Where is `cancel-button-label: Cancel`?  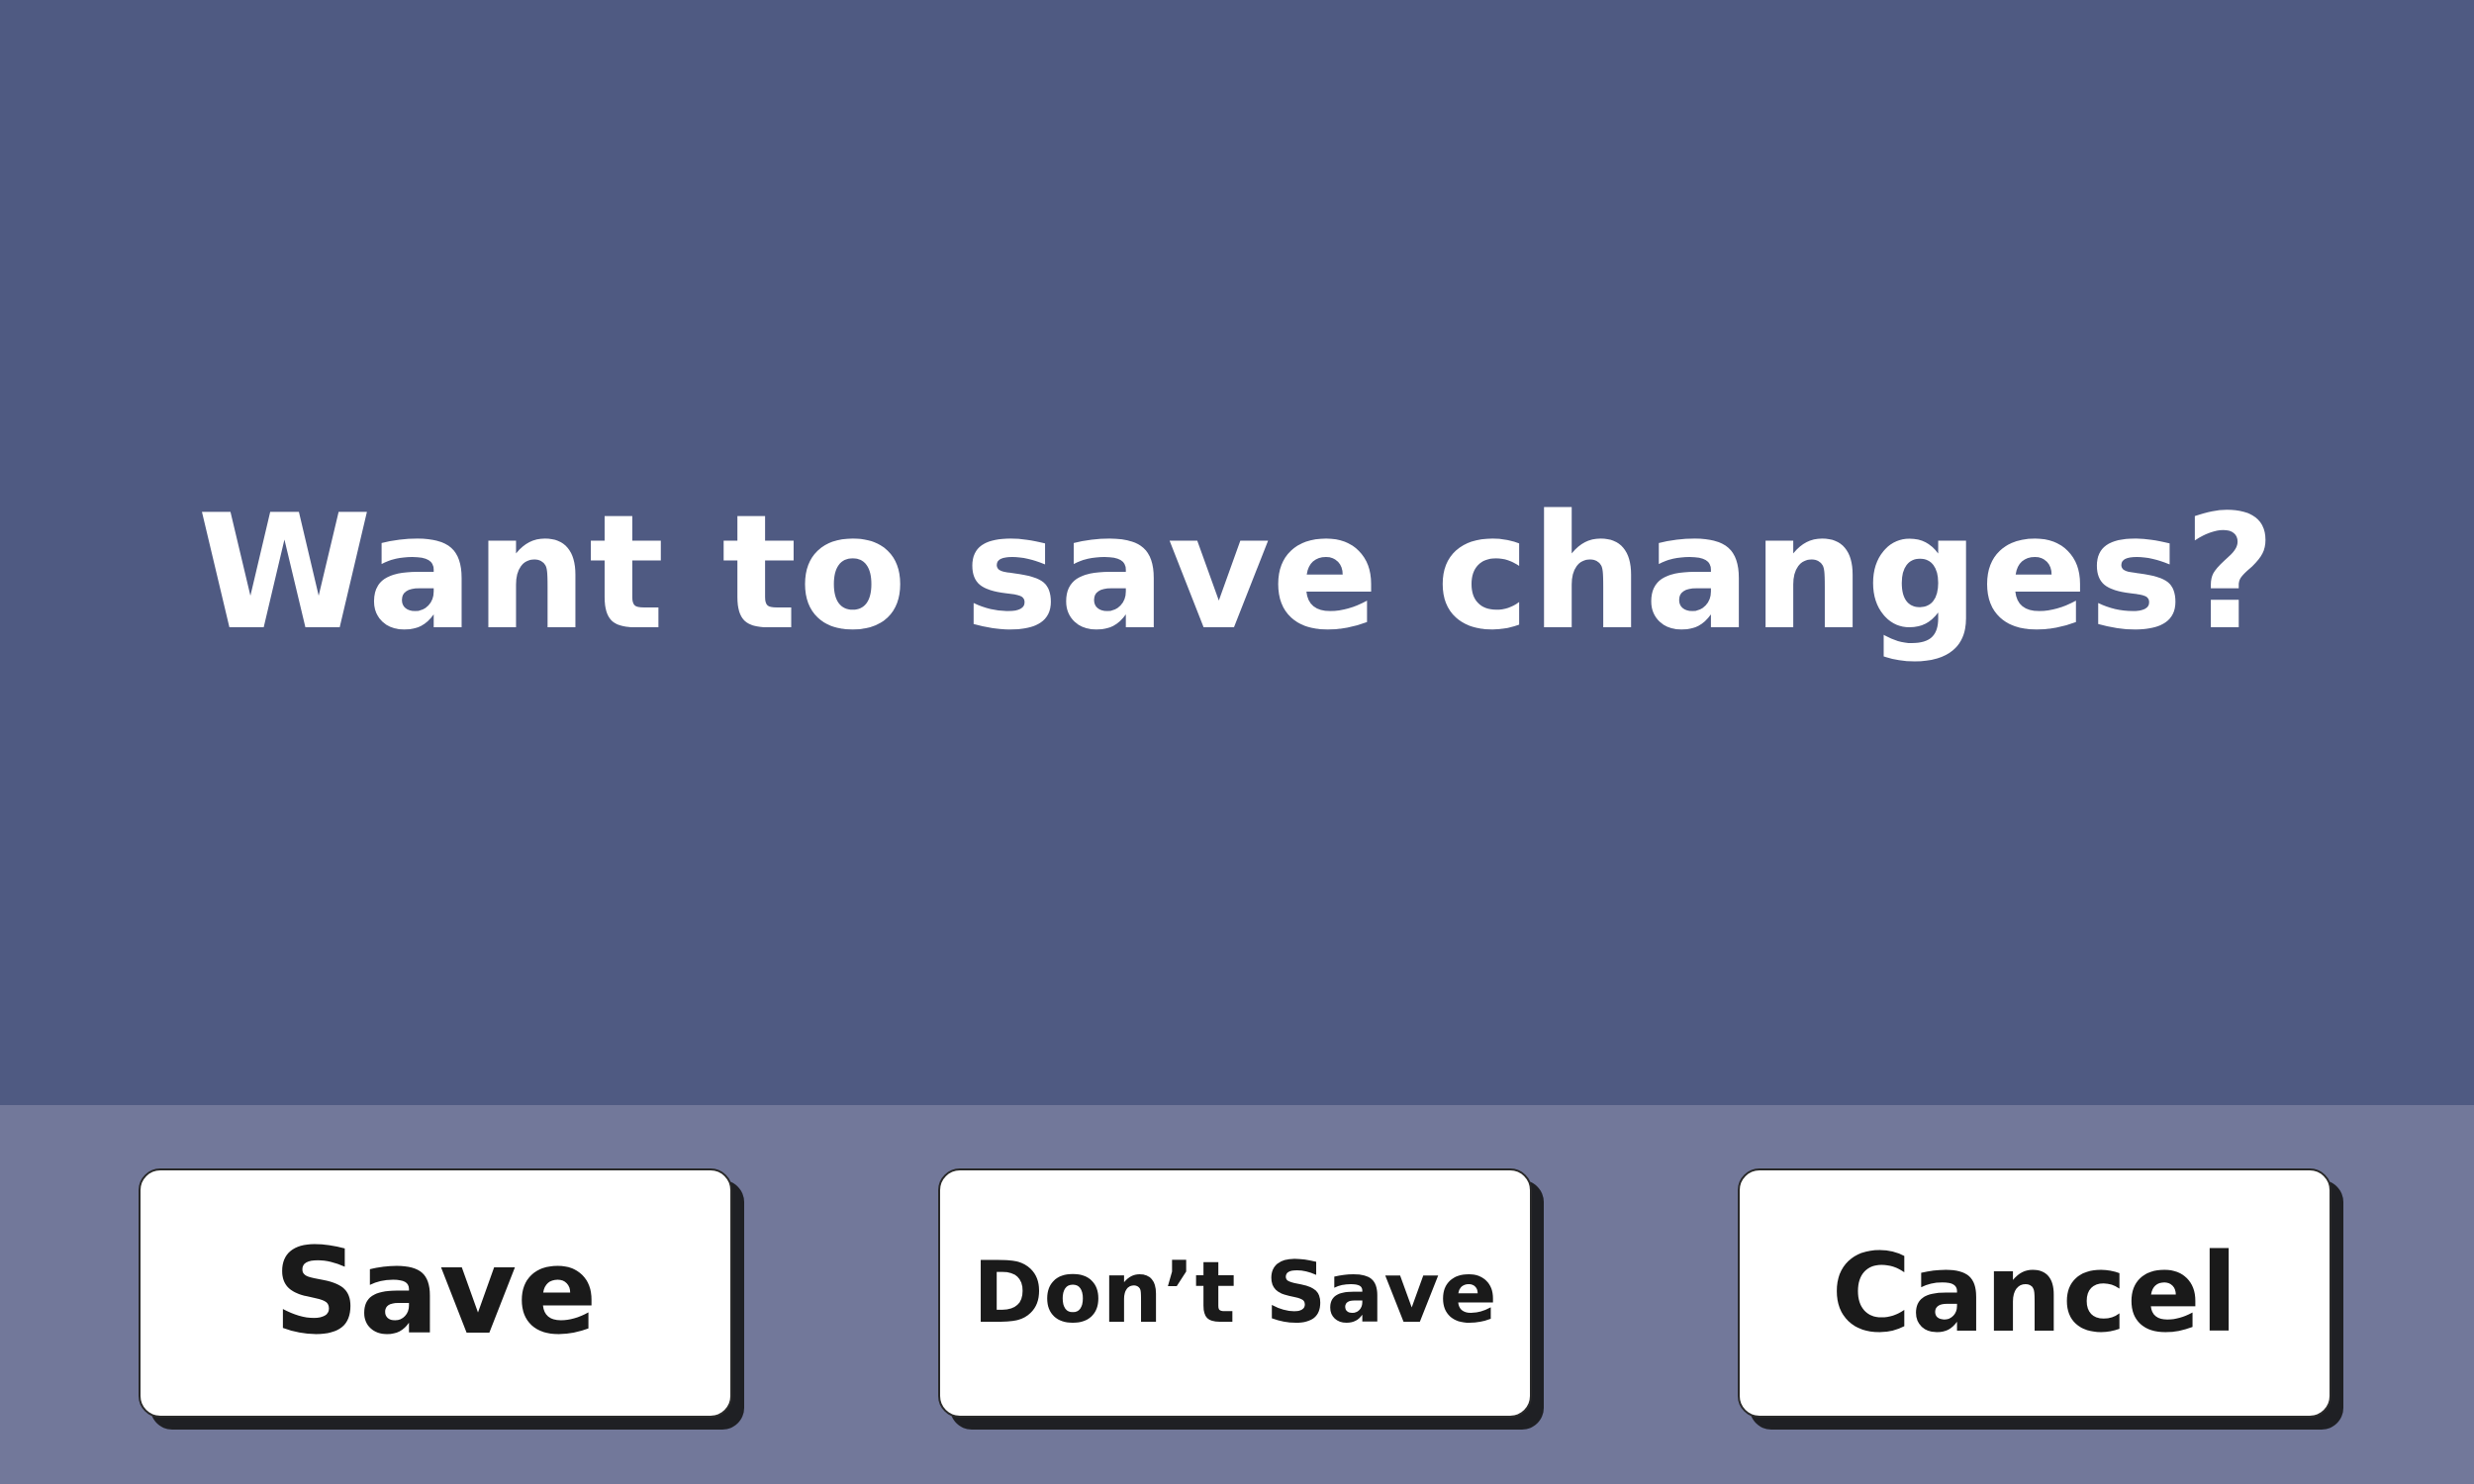
cancel-button-label: Cancel is located at coordinates (2035, 1293).